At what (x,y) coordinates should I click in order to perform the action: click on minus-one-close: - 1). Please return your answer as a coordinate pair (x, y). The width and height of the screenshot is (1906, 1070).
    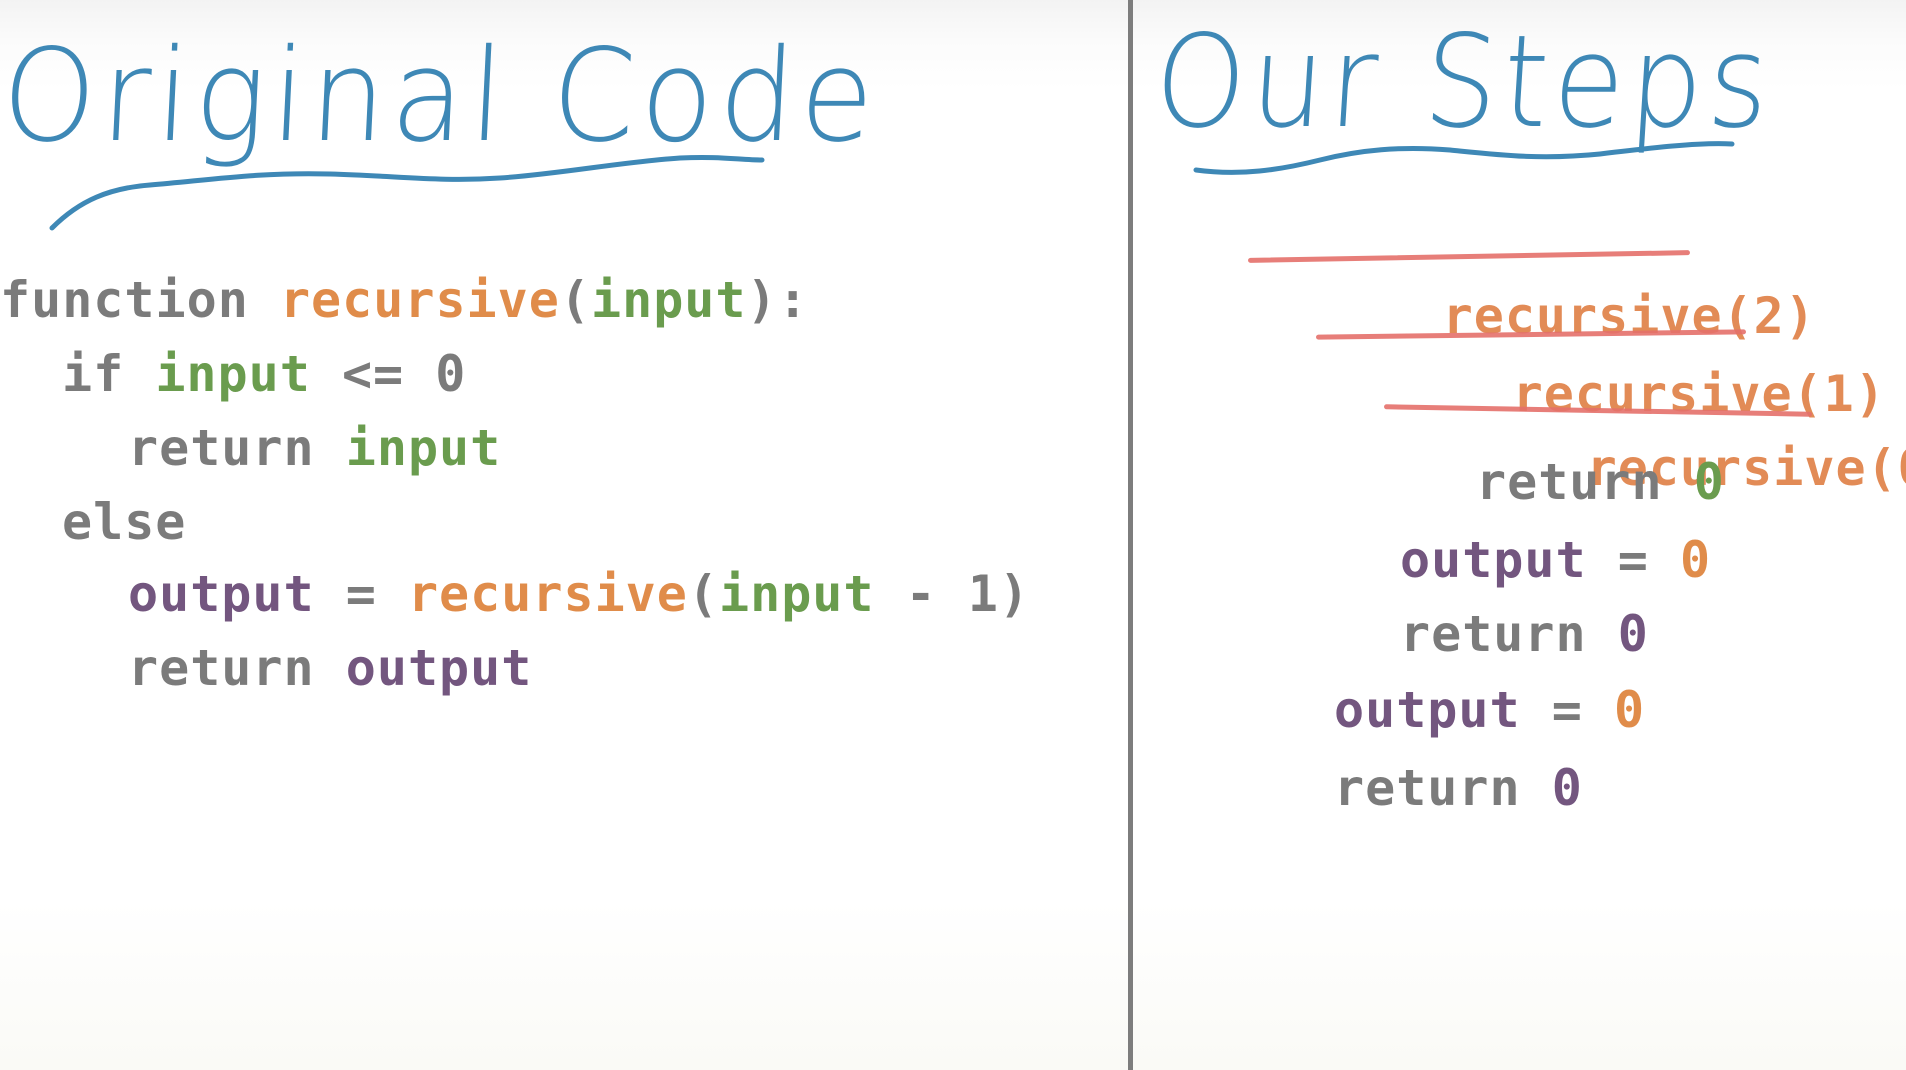
    Looking at the image, I should click on (968, 594).